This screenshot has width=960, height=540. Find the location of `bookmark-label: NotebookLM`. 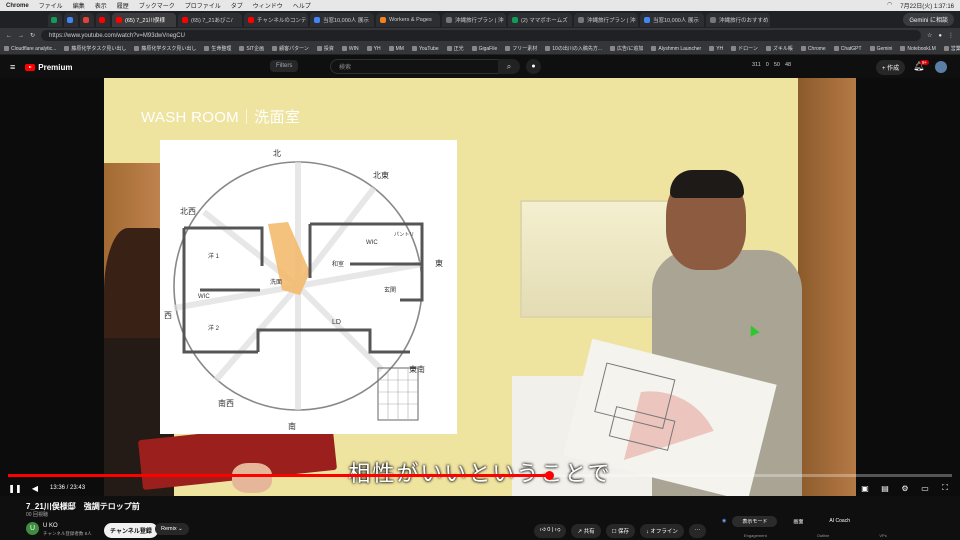

bookmark-label: NotebookLM is located at coordinates (921, 48).